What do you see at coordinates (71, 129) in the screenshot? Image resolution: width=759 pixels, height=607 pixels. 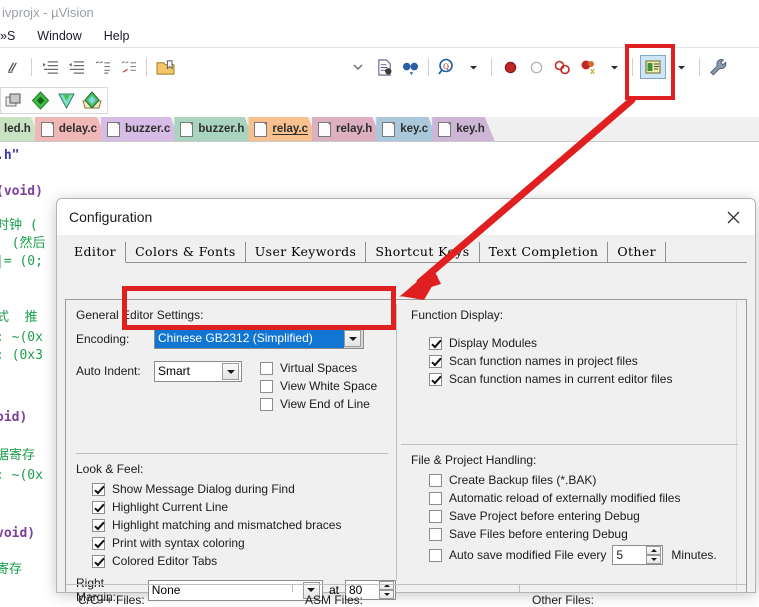 I see `editor-tab-delay-c: delay.c` at bounding box center [71, 129].